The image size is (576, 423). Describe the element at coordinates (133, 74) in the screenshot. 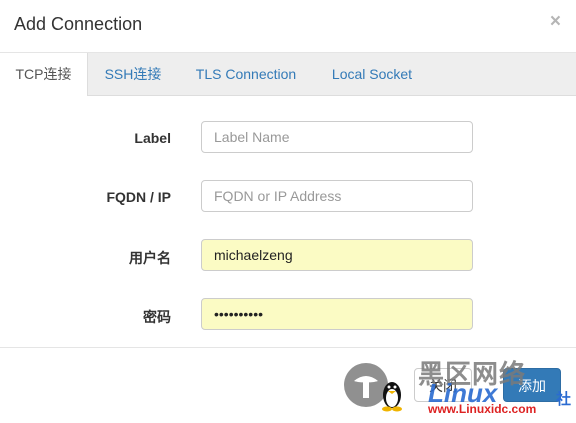

I see `tab-ssh: SSH连接` at that location.